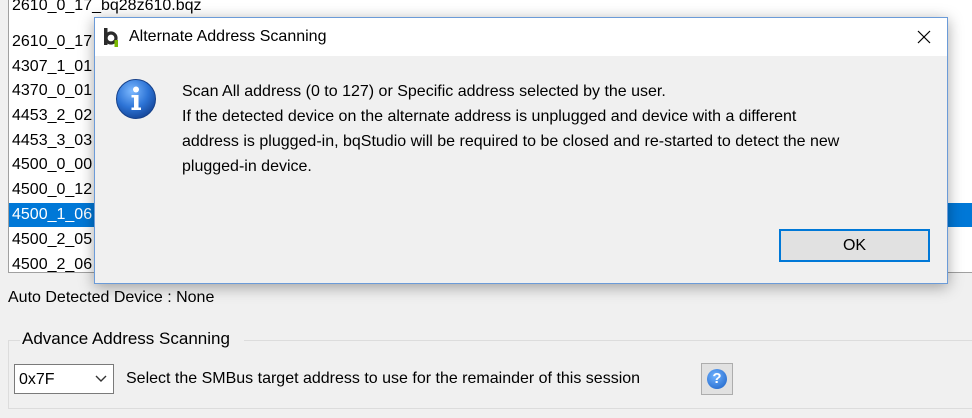 The width and height of the screenshot is (972, 418). Describe the element at coordinates (101, 377) in the screenshot. I see `chevron-down-icon` at that location.